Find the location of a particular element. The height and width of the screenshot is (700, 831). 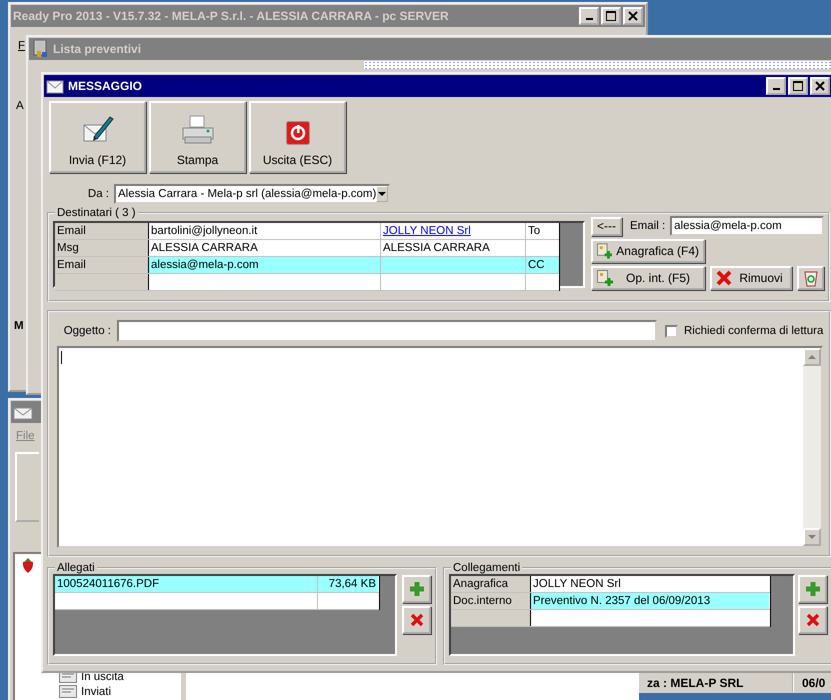

subject-field is located at coordinates (387, 331).